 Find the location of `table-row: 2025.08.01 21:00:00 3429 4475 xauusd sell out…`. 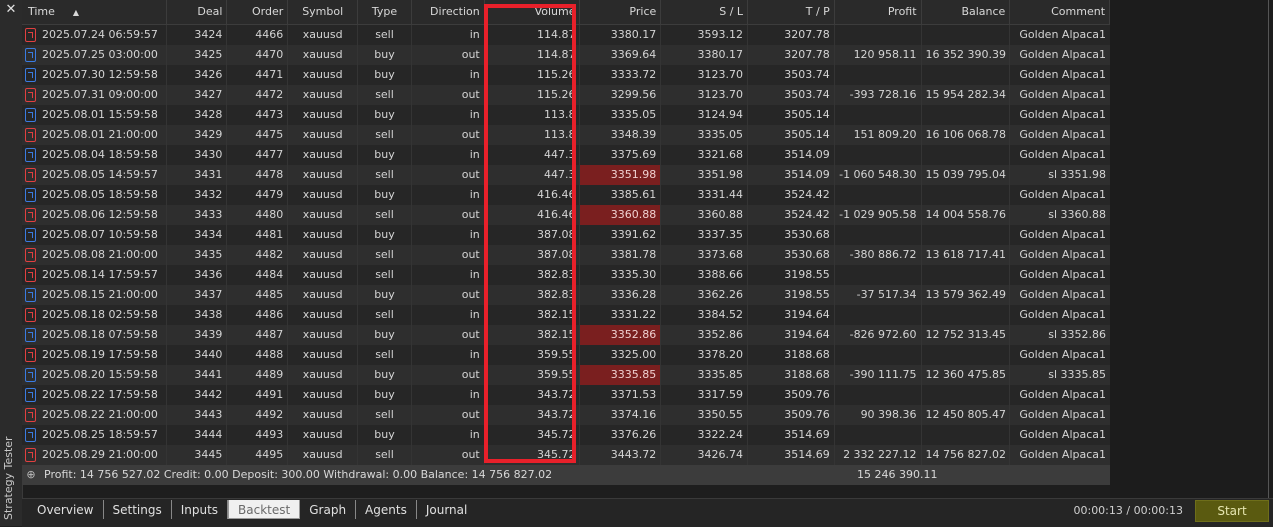

table-row: 2025.08.01 21:00:00 3429 4475 xauusd sell out… is located at coordinates (566, 135).